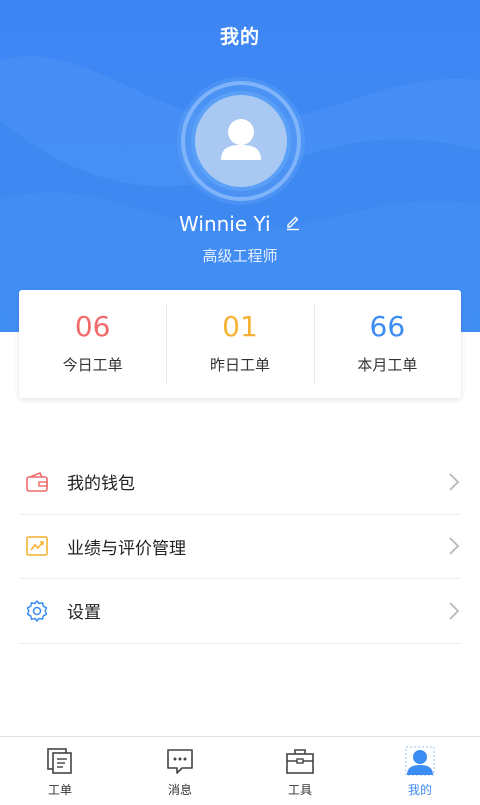 The height and width of the screenshot is (805, 480). Describe the element at coordinates (92, 326) in the screenshot. I see `stat-value: 06` at that location.